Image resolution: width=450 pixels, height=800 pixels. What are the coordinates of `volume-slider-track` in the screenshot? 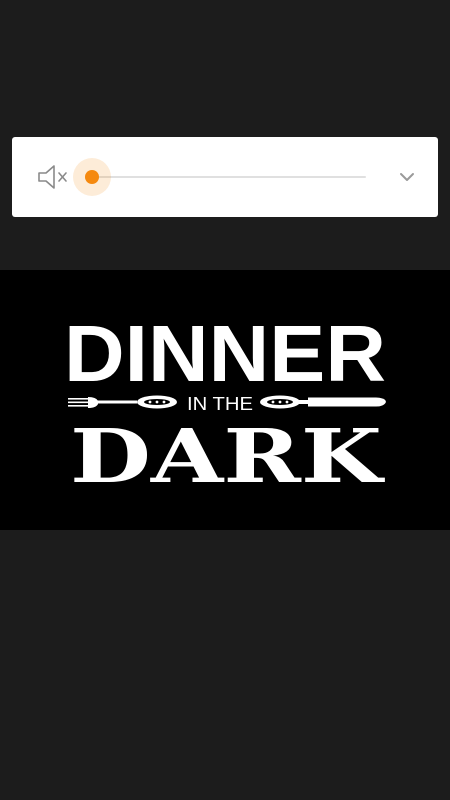 It's located at (229, 177).